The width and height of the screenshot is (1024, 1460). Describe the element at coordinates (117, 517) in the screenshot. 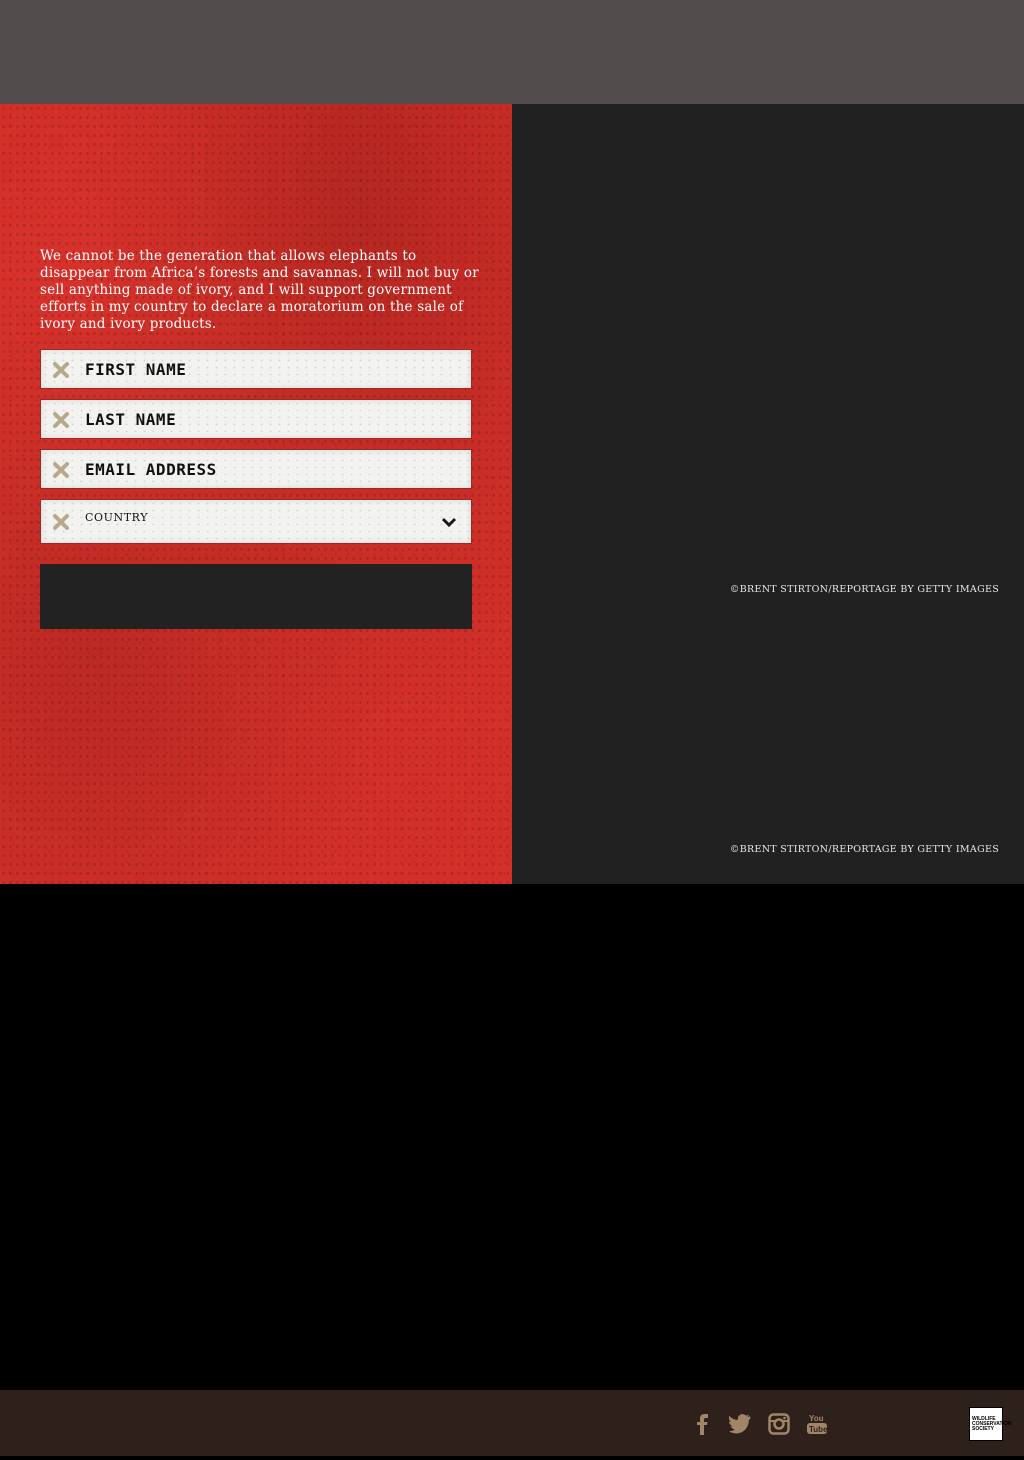

I see `country-placeholder: COUNTRY` at that location.